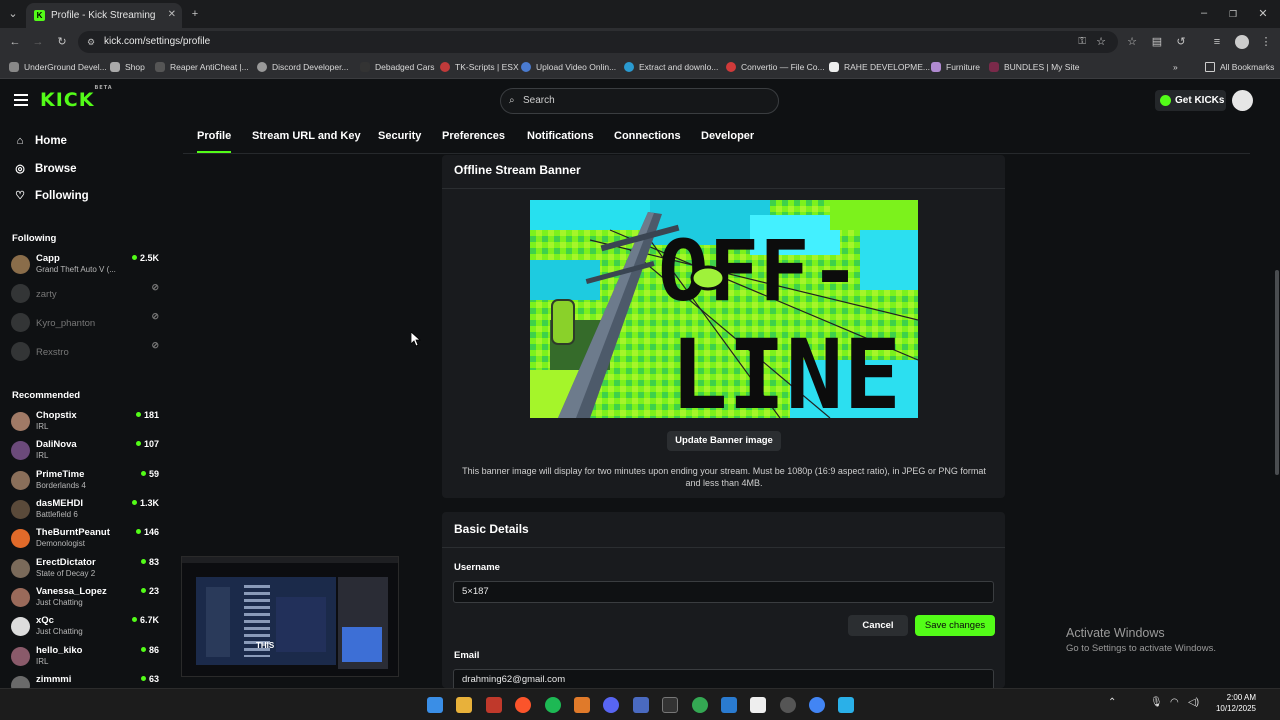  I want to click on tab-notifications: Notifications, so click(560, 136).